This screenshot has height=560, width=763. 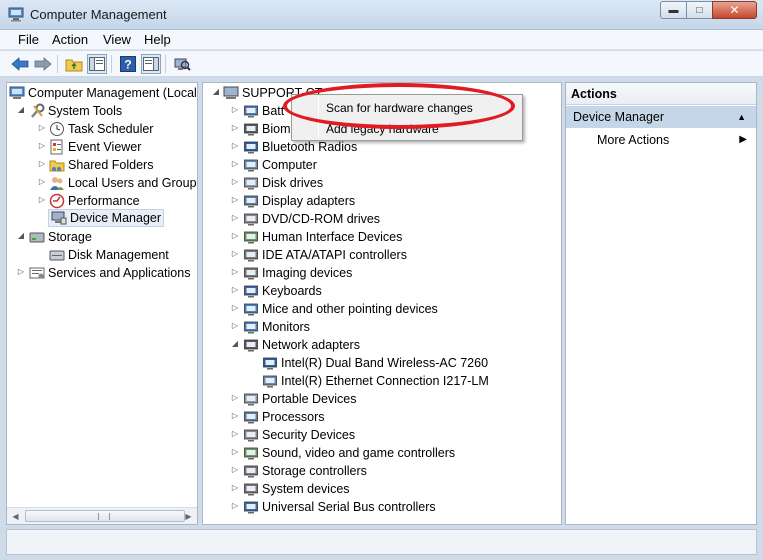 What do you see at coordinates (95, 147) in the screenshot?
I see `tree-item-event-viewer: Event Viewer` at bounding box center [95, 147].